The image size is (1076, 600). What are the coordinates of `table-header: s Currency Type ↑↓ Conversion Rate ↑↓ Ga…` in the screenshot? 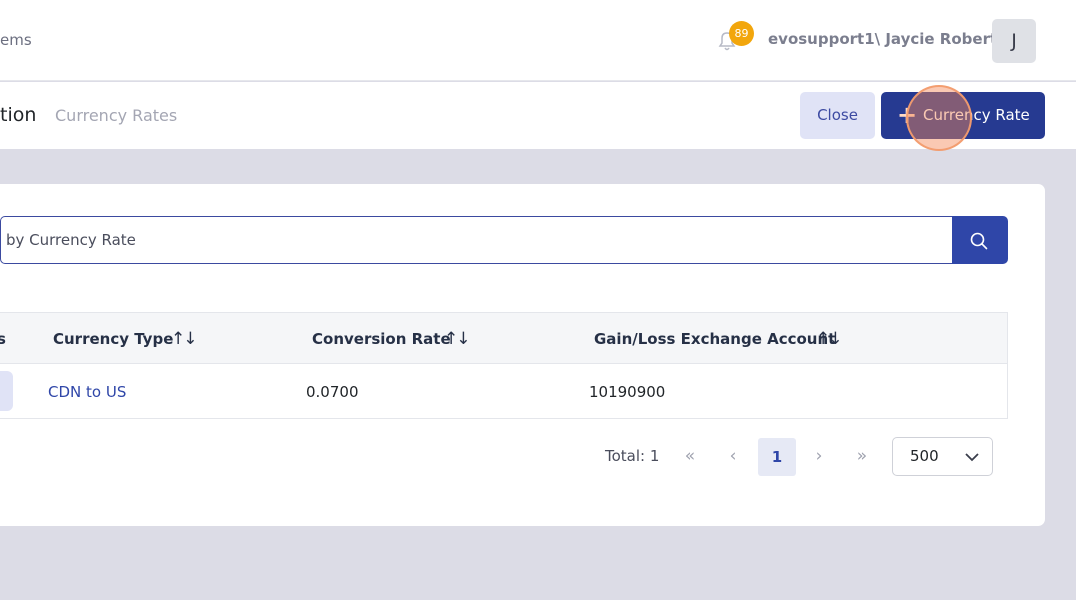 It's located at (504, 338).